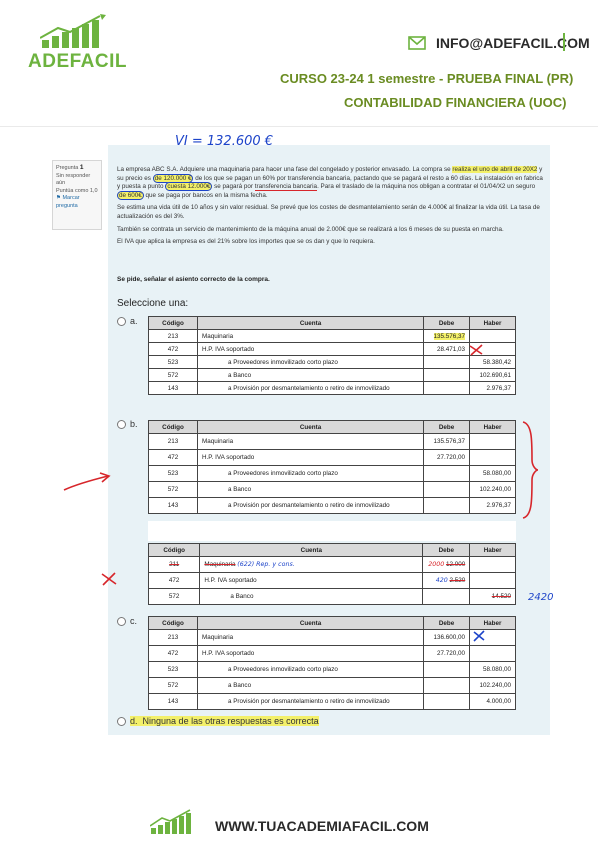  What do you see at coordinates (436, 564) in the screenshot?
I see `handwritten-debe-note: 2000` at bounding box center [436, 564].